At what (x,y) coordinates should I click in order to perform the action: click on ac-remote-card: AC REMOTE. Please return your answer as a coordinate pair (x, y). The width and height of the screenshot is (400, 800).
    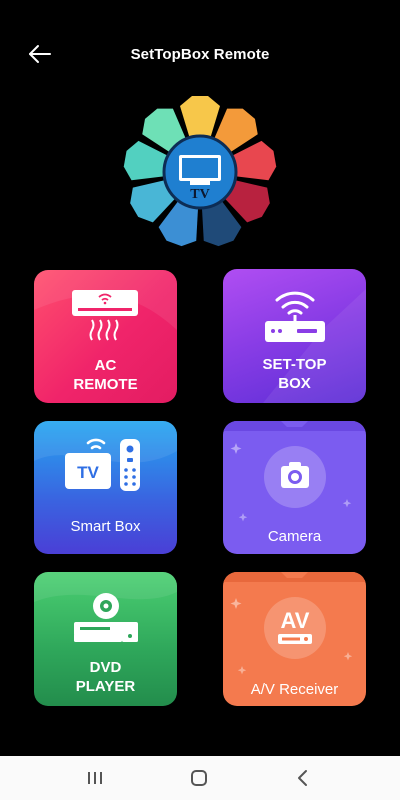
    Looking at the image, I should click on (105, 336).